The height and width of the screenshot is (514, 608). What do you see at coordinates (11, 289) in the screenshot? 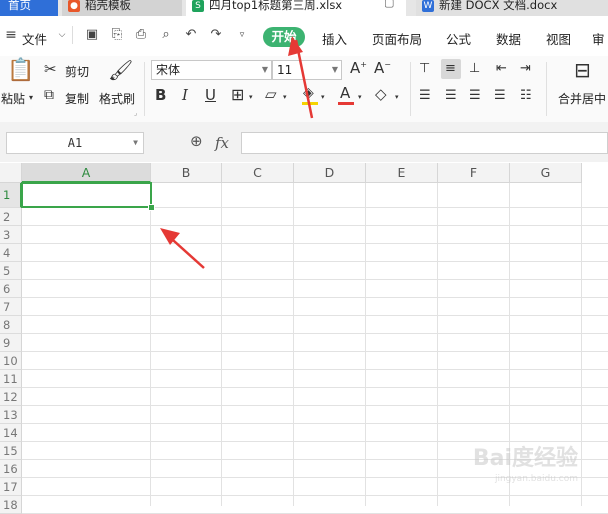
I see `row-header-6: 6` at bounding box center [11, 289].